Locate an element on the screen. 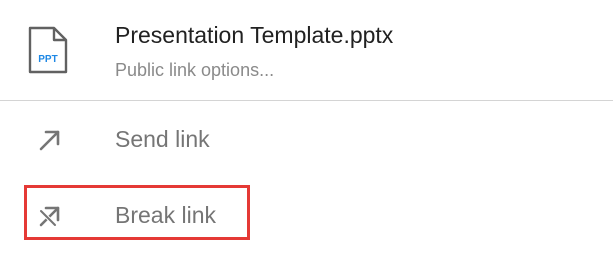 The height and width of the screenshot is (254, 613). ppt-badge-text: PPT is located at coordinates (47, 59).